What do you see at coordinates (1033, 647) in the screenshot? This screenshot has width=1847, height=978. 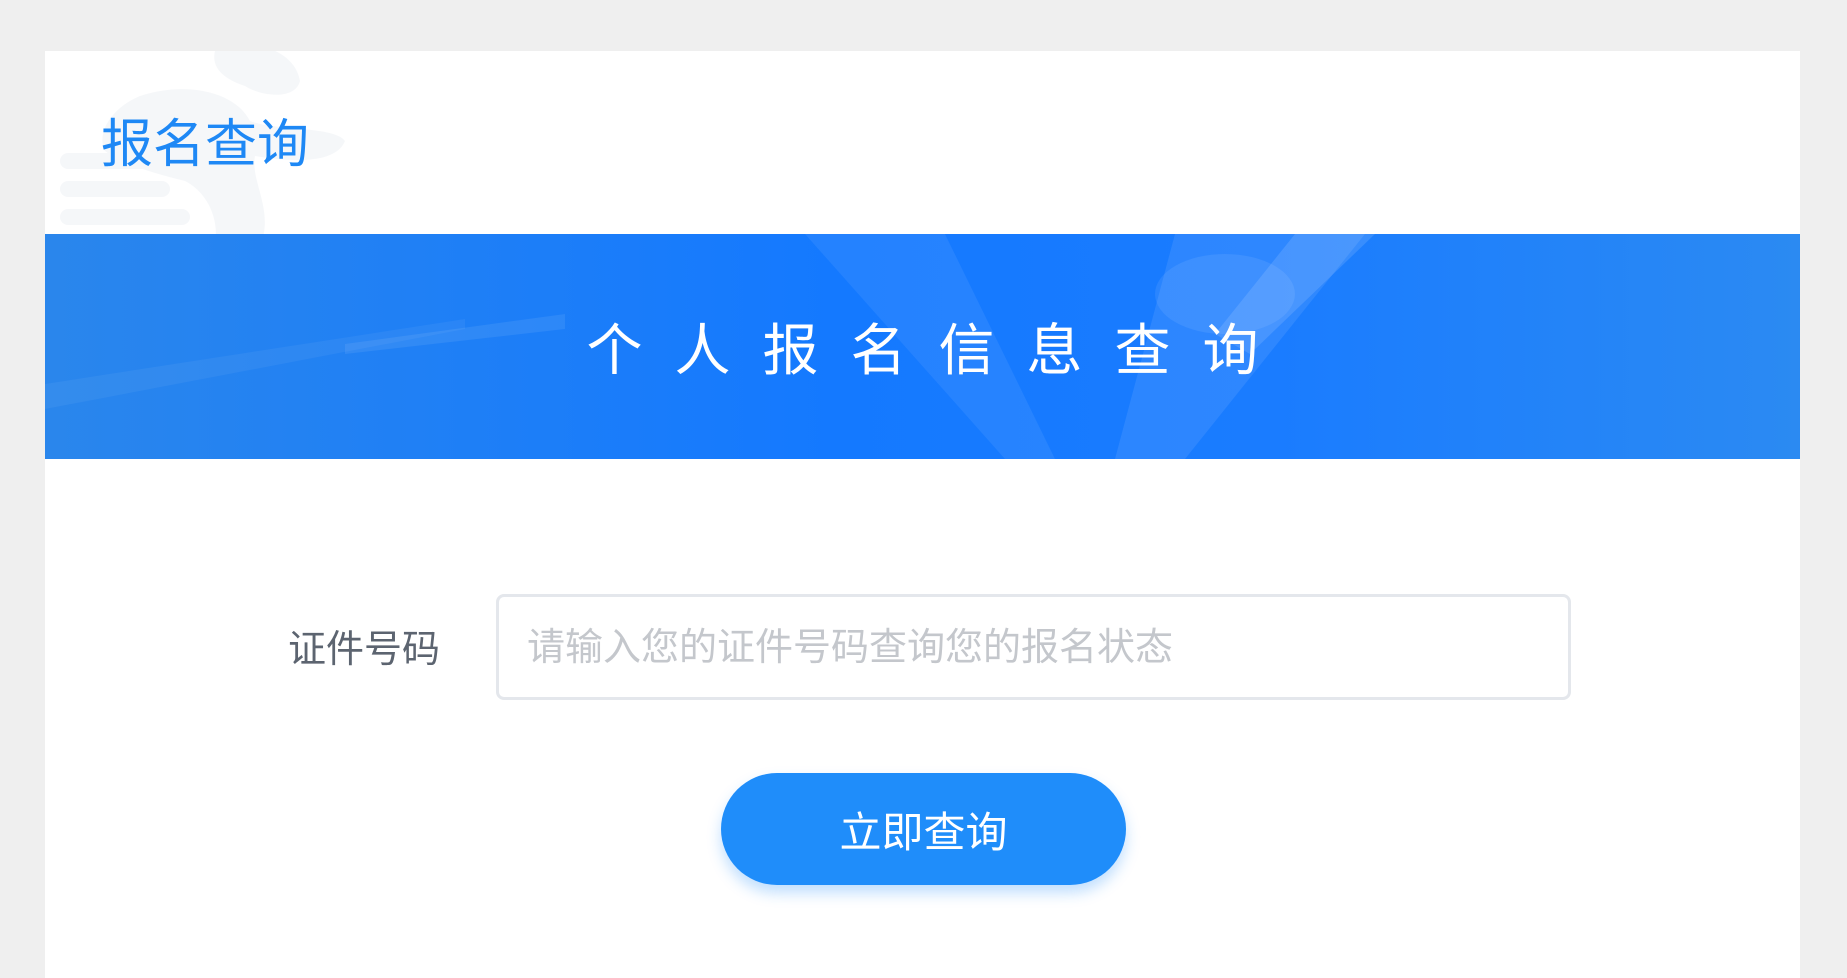 I see `id-number-input` at bounding box center [1033, 647].